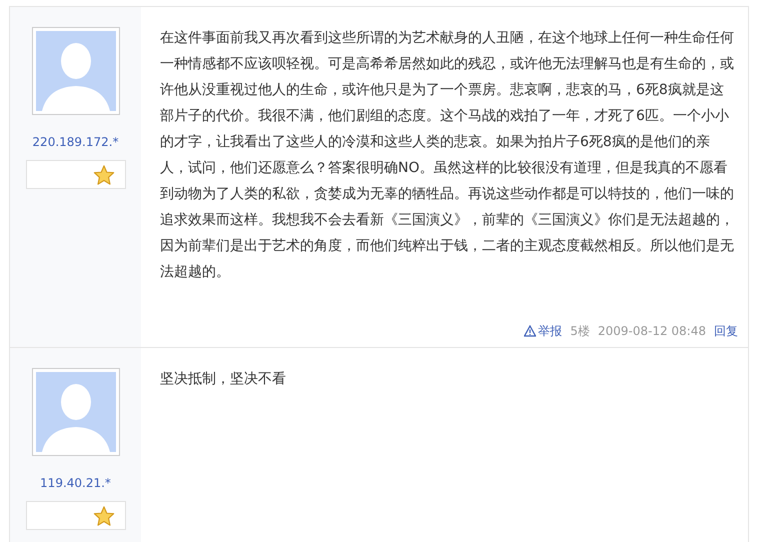 This screenshot has width=758, height=542. What do you see at coordinates (543, 331) in the screenshot?
I see `report-link: 举报` at bounding box center [543, 331].